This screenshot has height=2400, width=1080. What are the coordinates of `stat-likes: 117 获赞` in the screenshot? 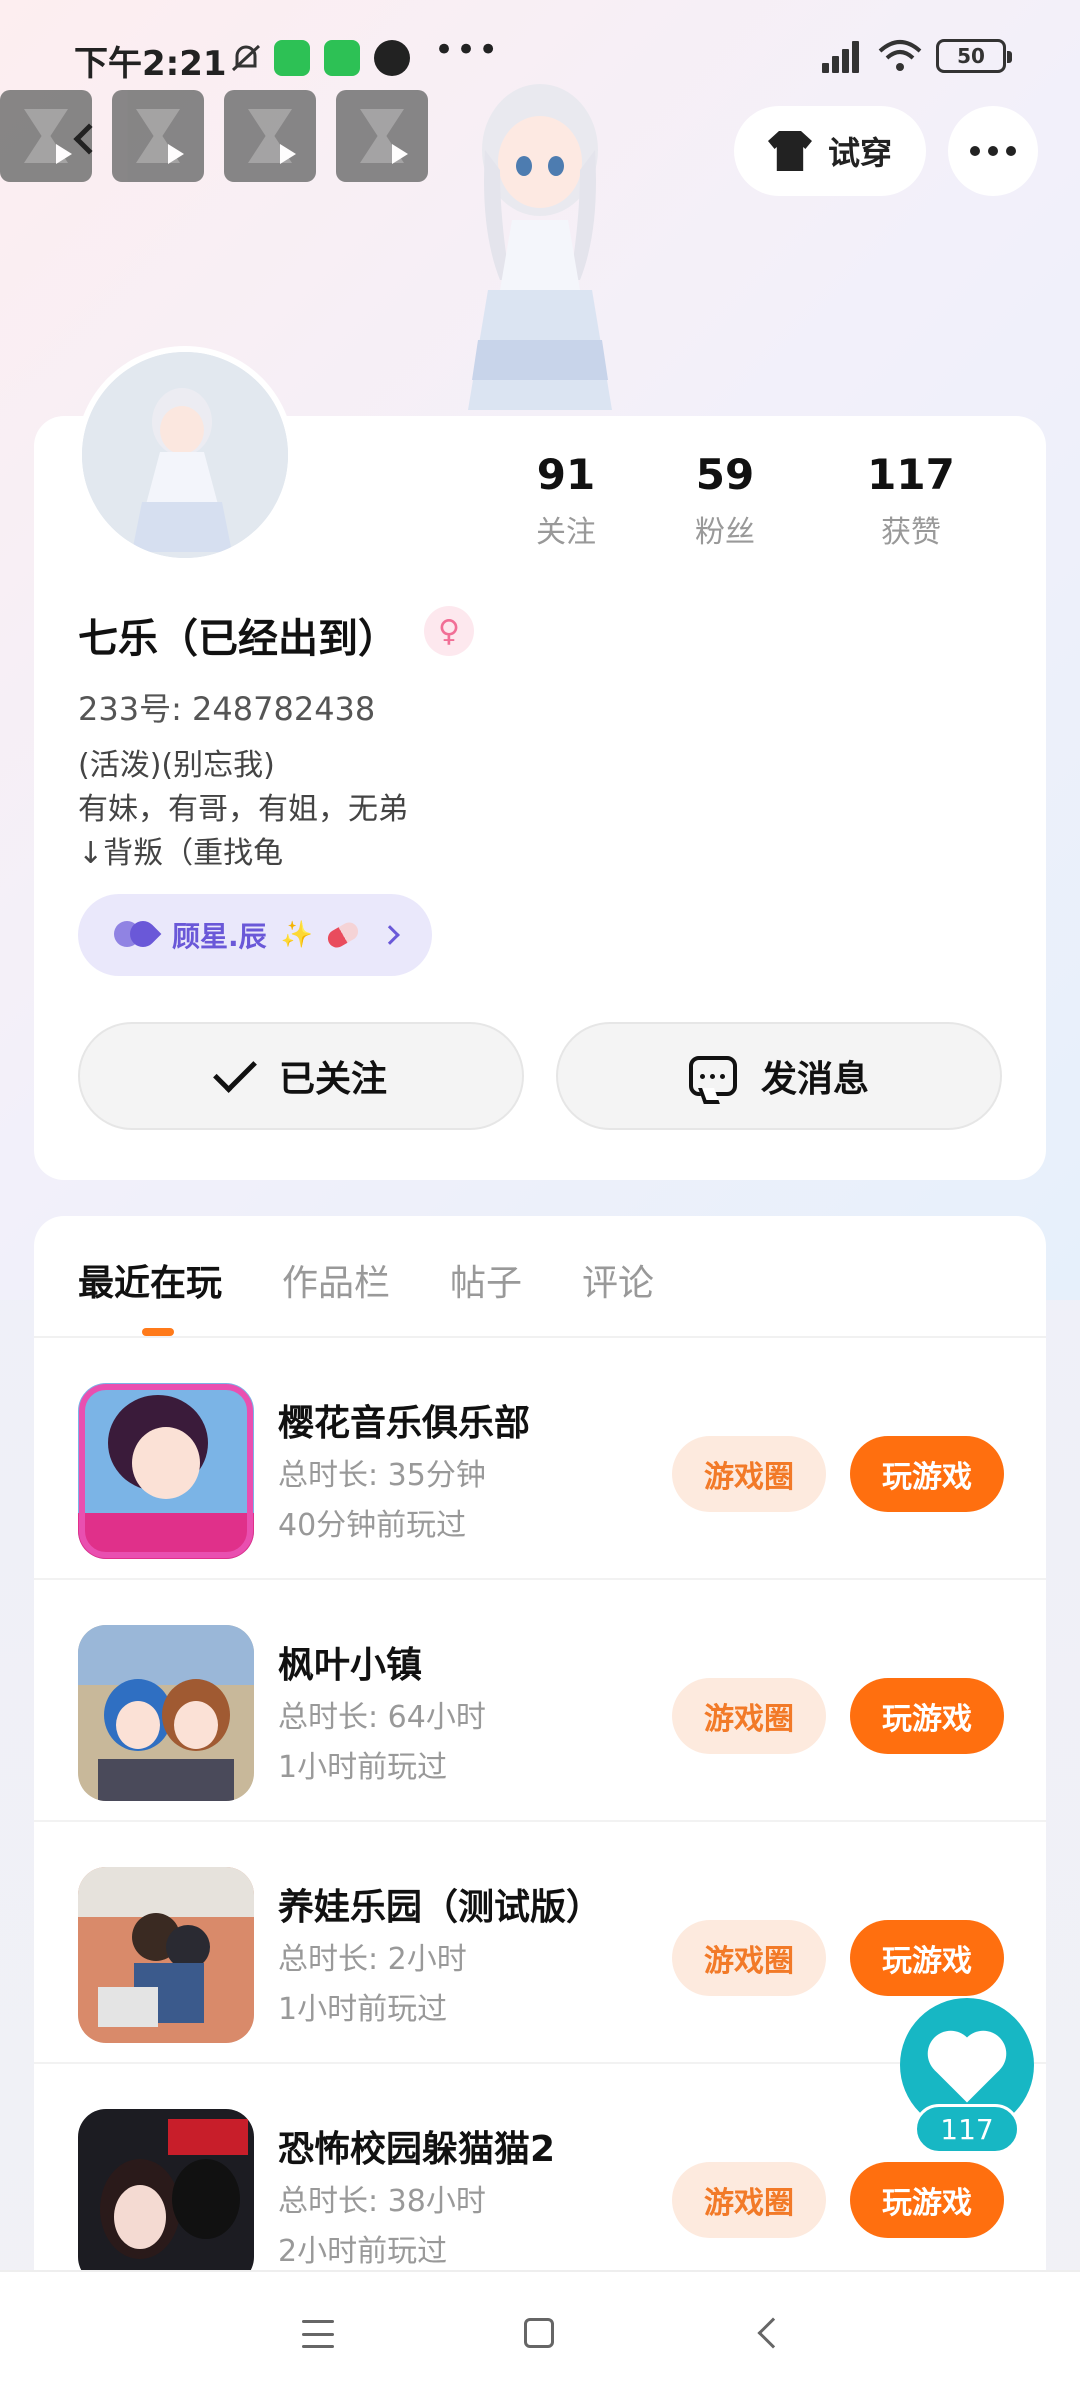 It's located at (911, 500).